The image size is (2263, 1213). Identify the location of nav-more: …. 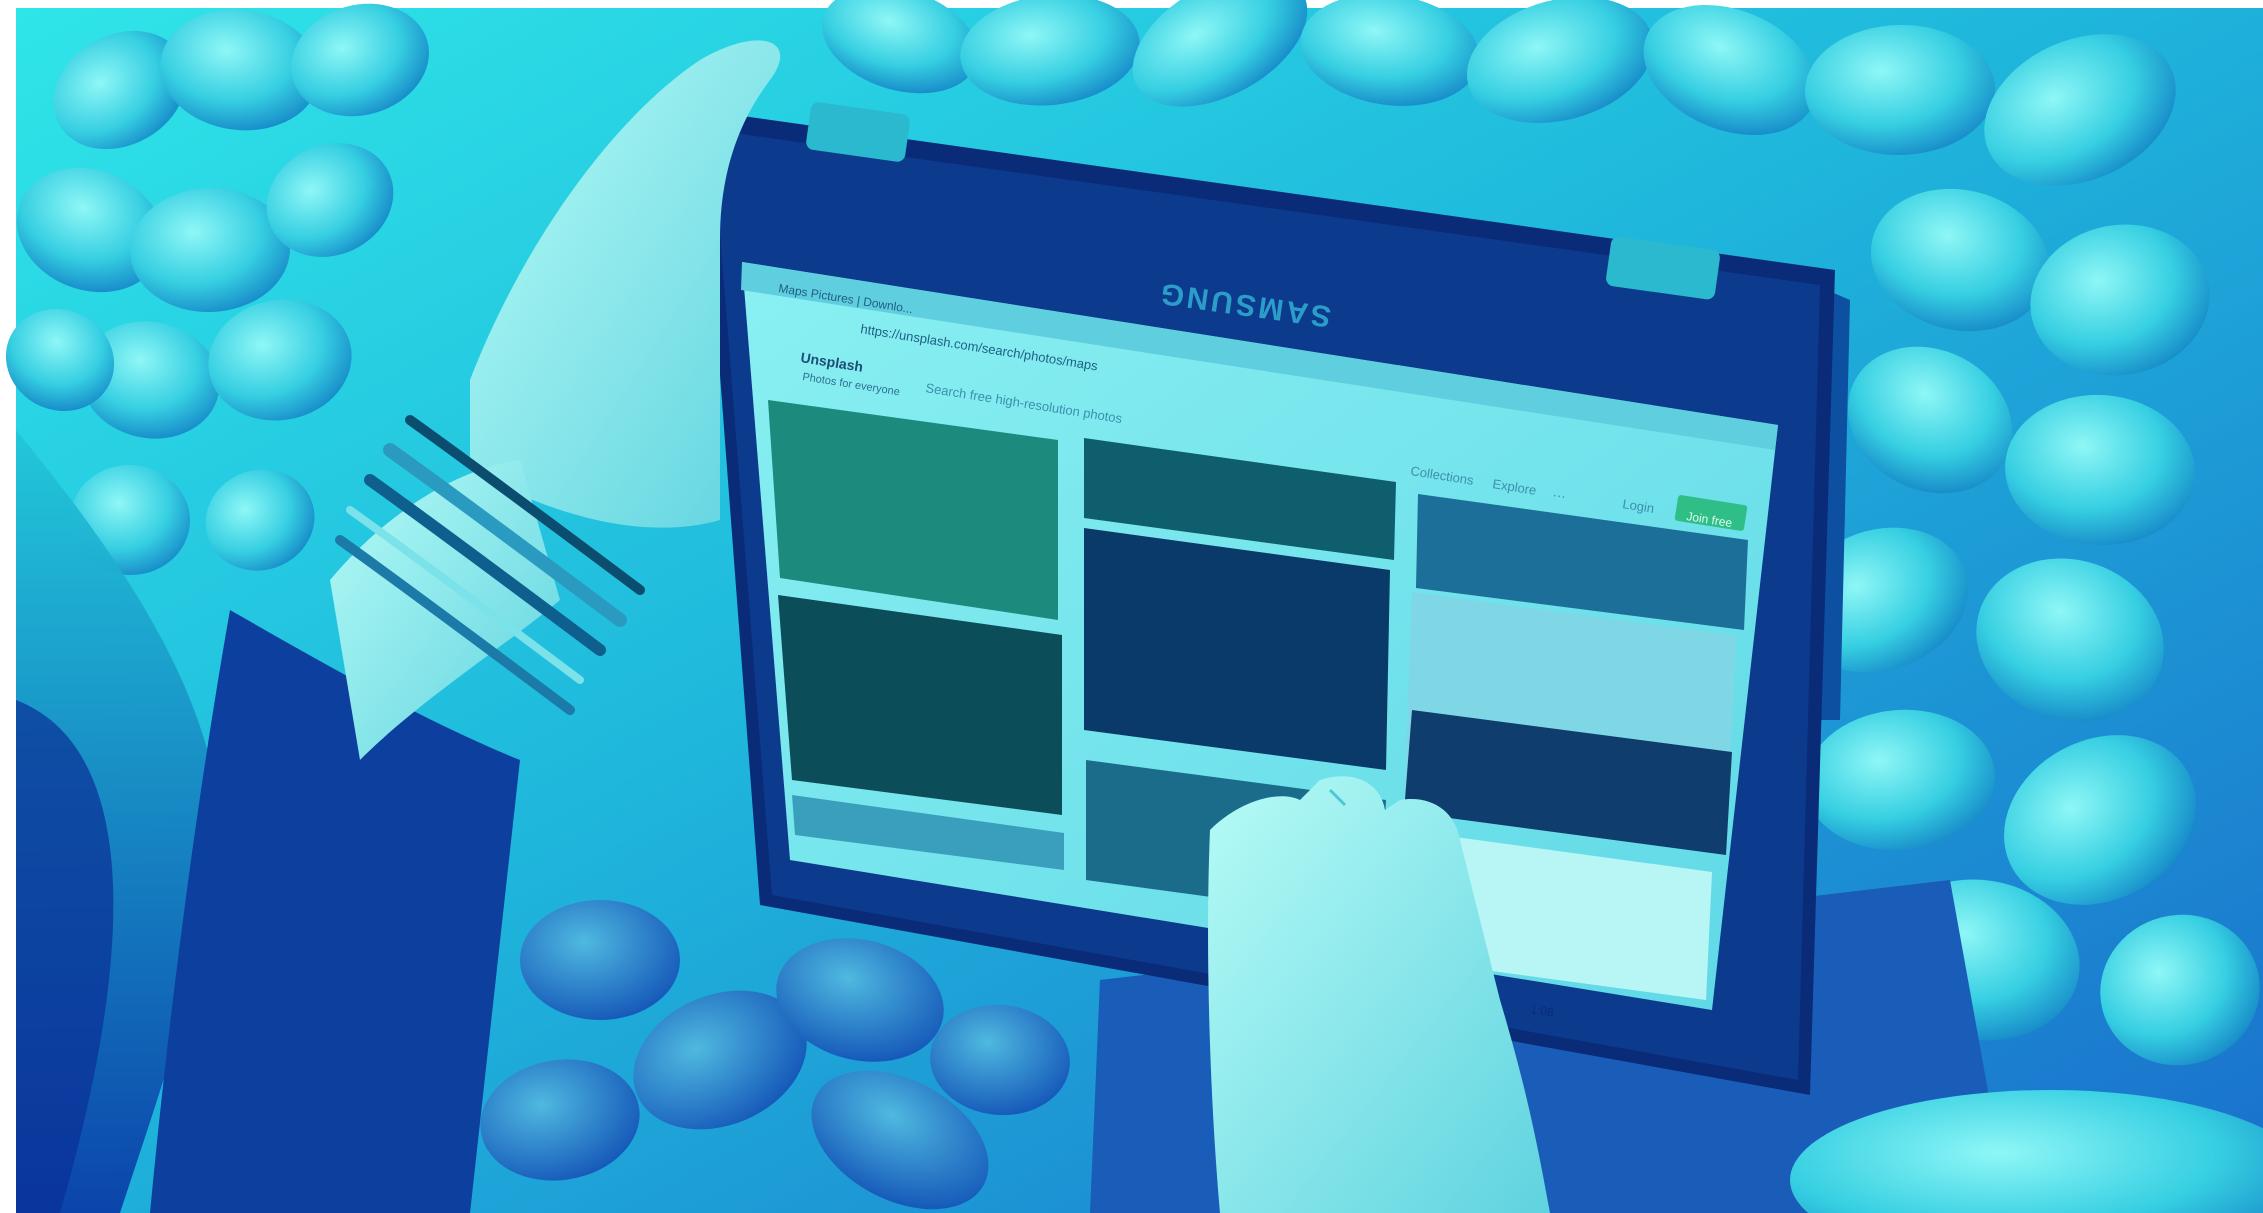
(1560, 492).